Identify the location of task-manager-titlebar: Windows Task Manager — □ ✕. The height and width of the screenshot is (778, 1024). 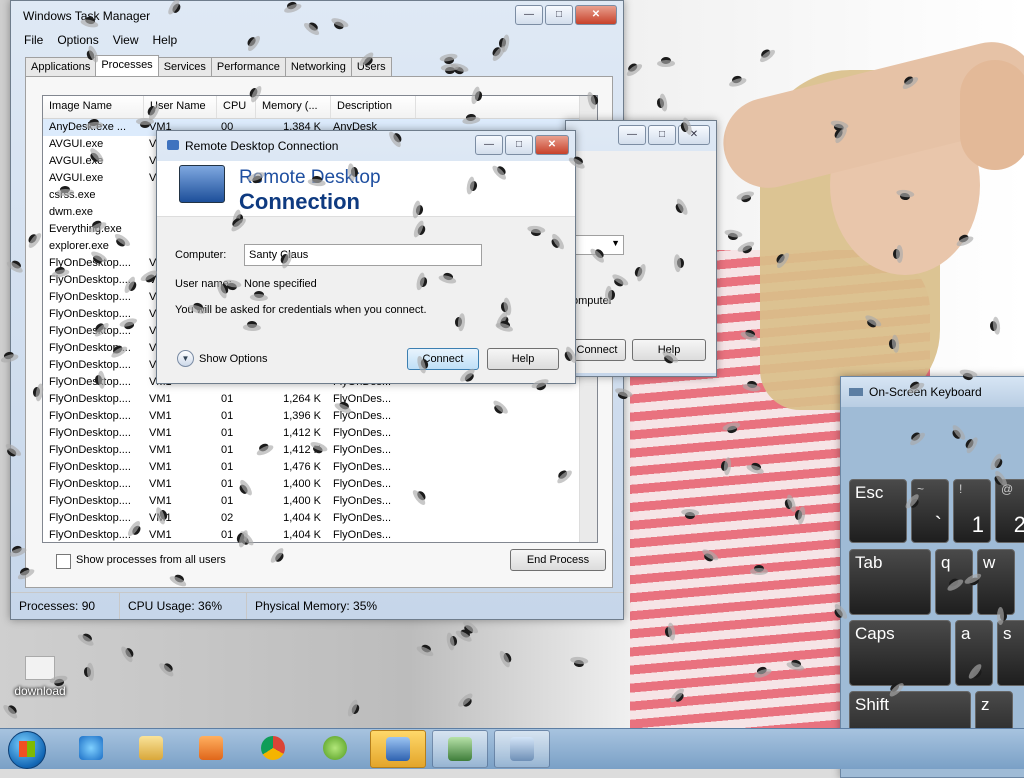
(317, 16).